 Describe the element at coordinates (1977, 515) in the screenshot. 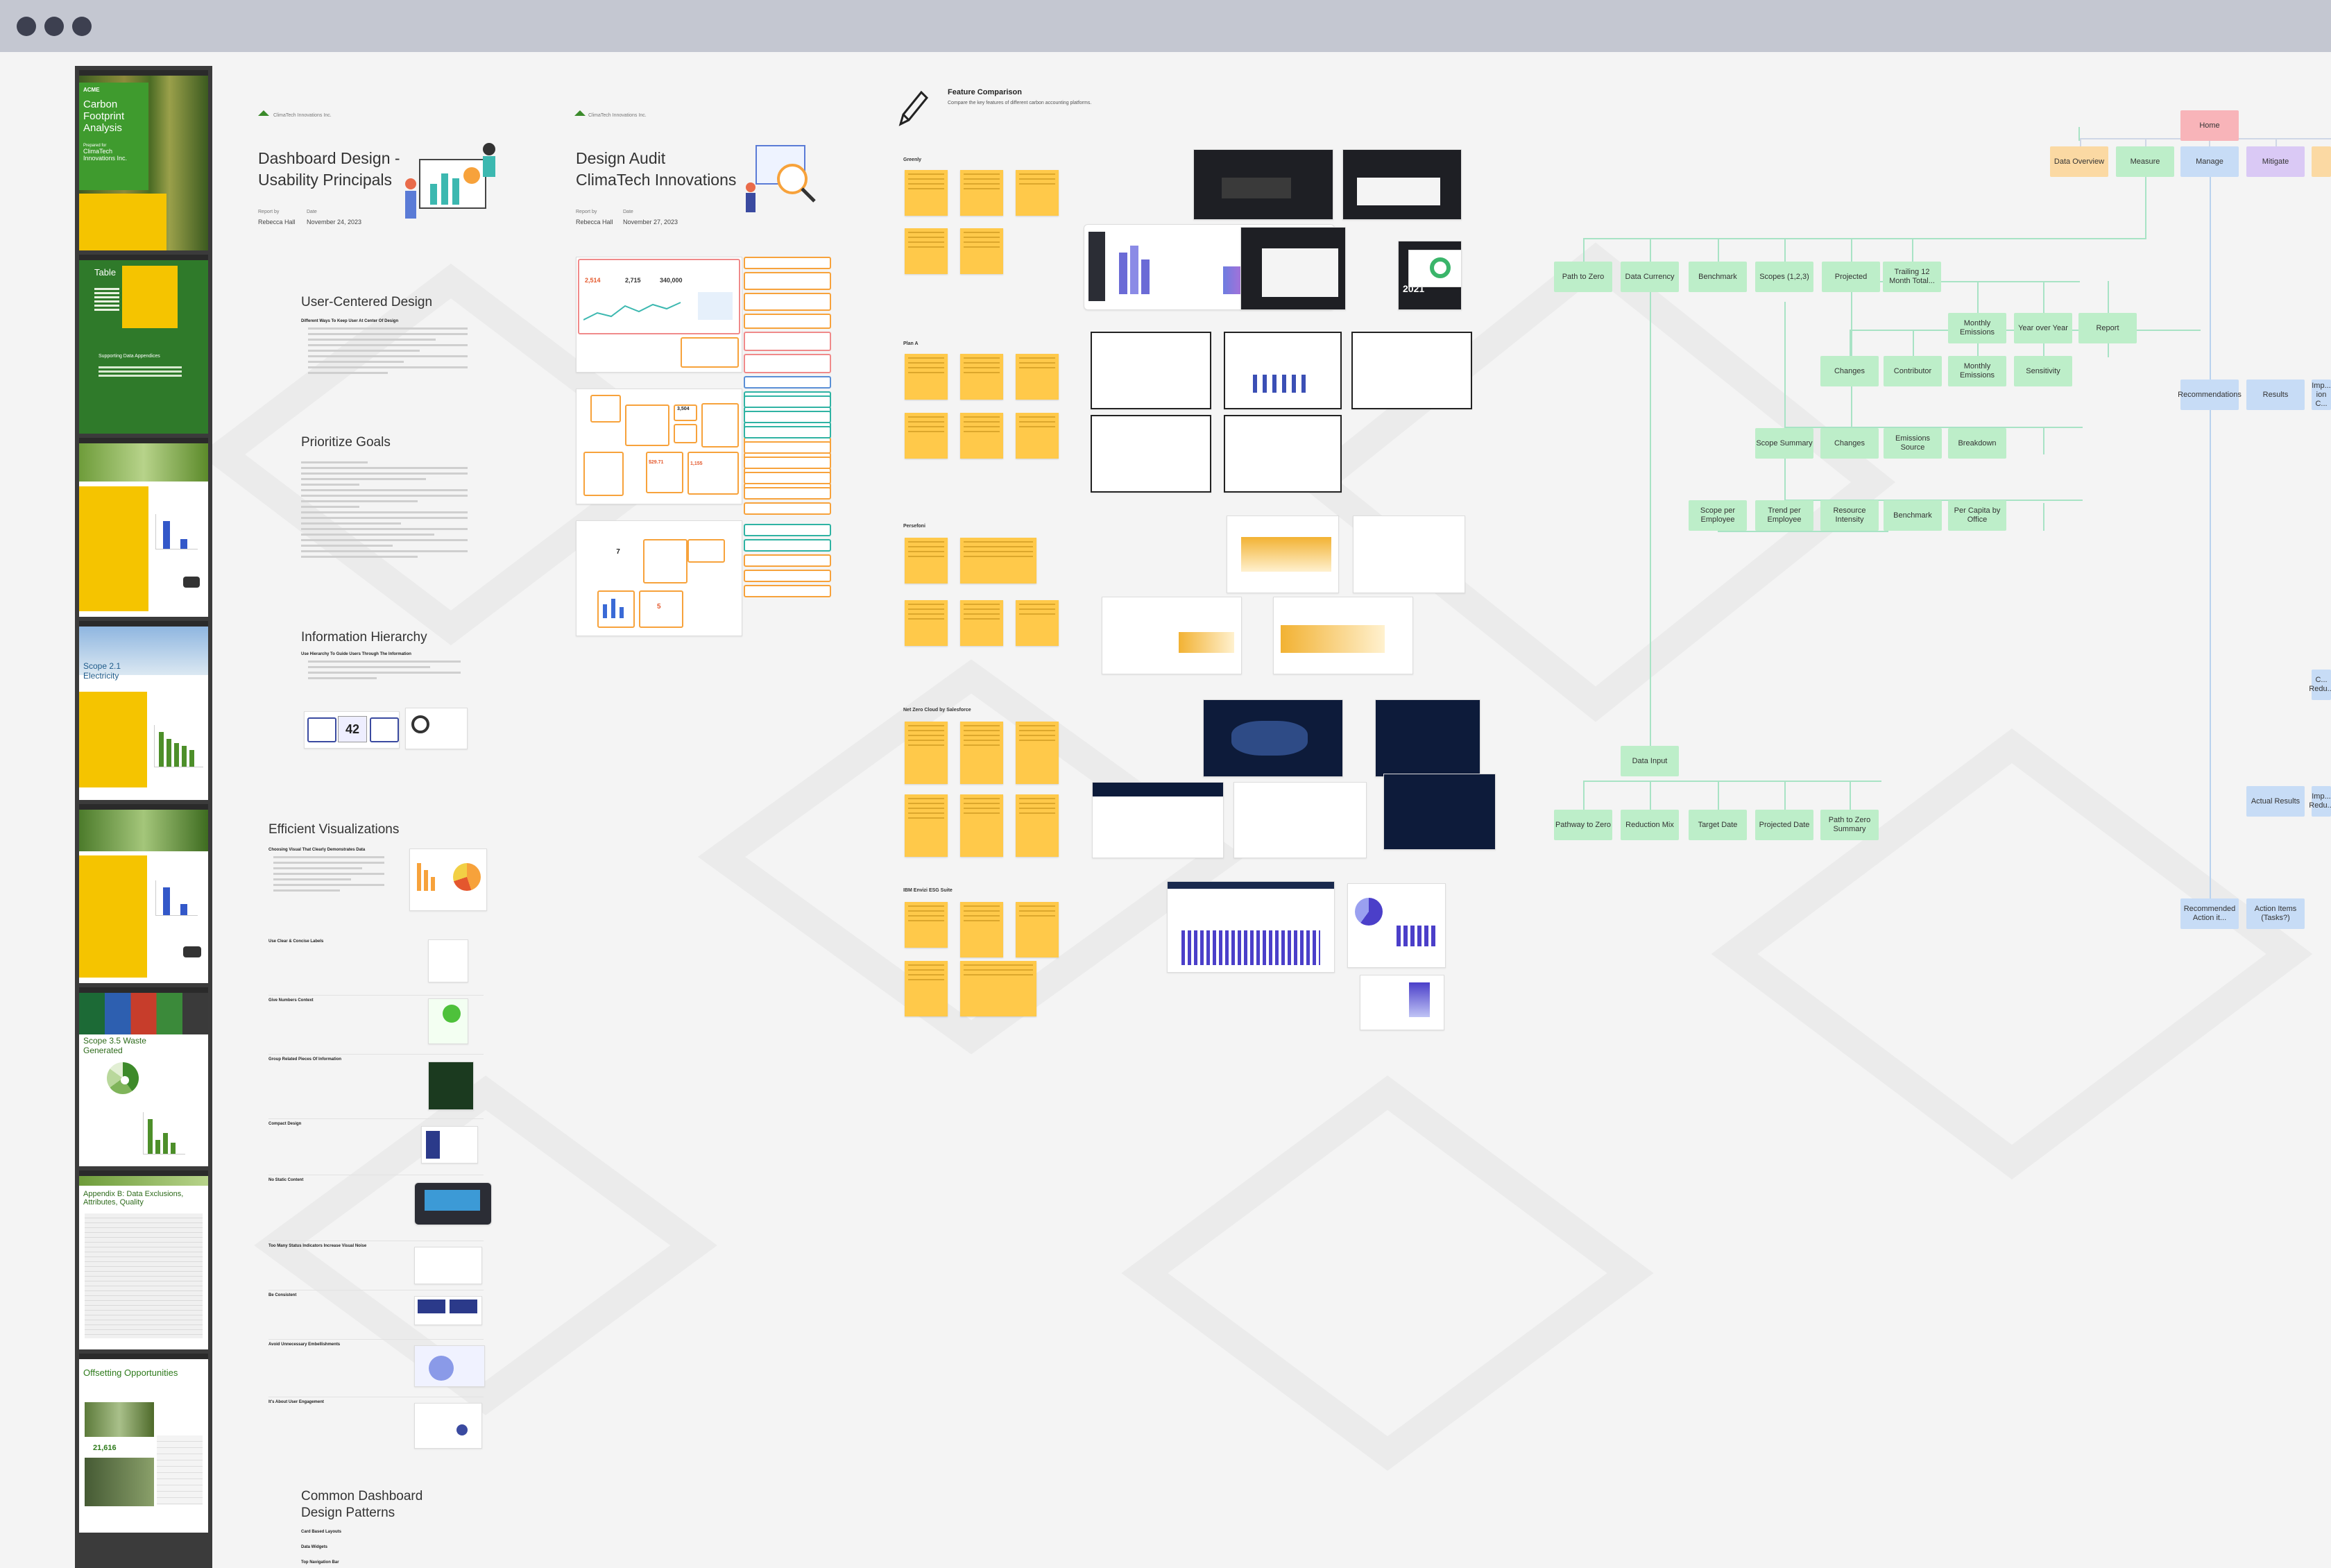

I see `node-per-capita-office: Per Capita by Office` at that location.